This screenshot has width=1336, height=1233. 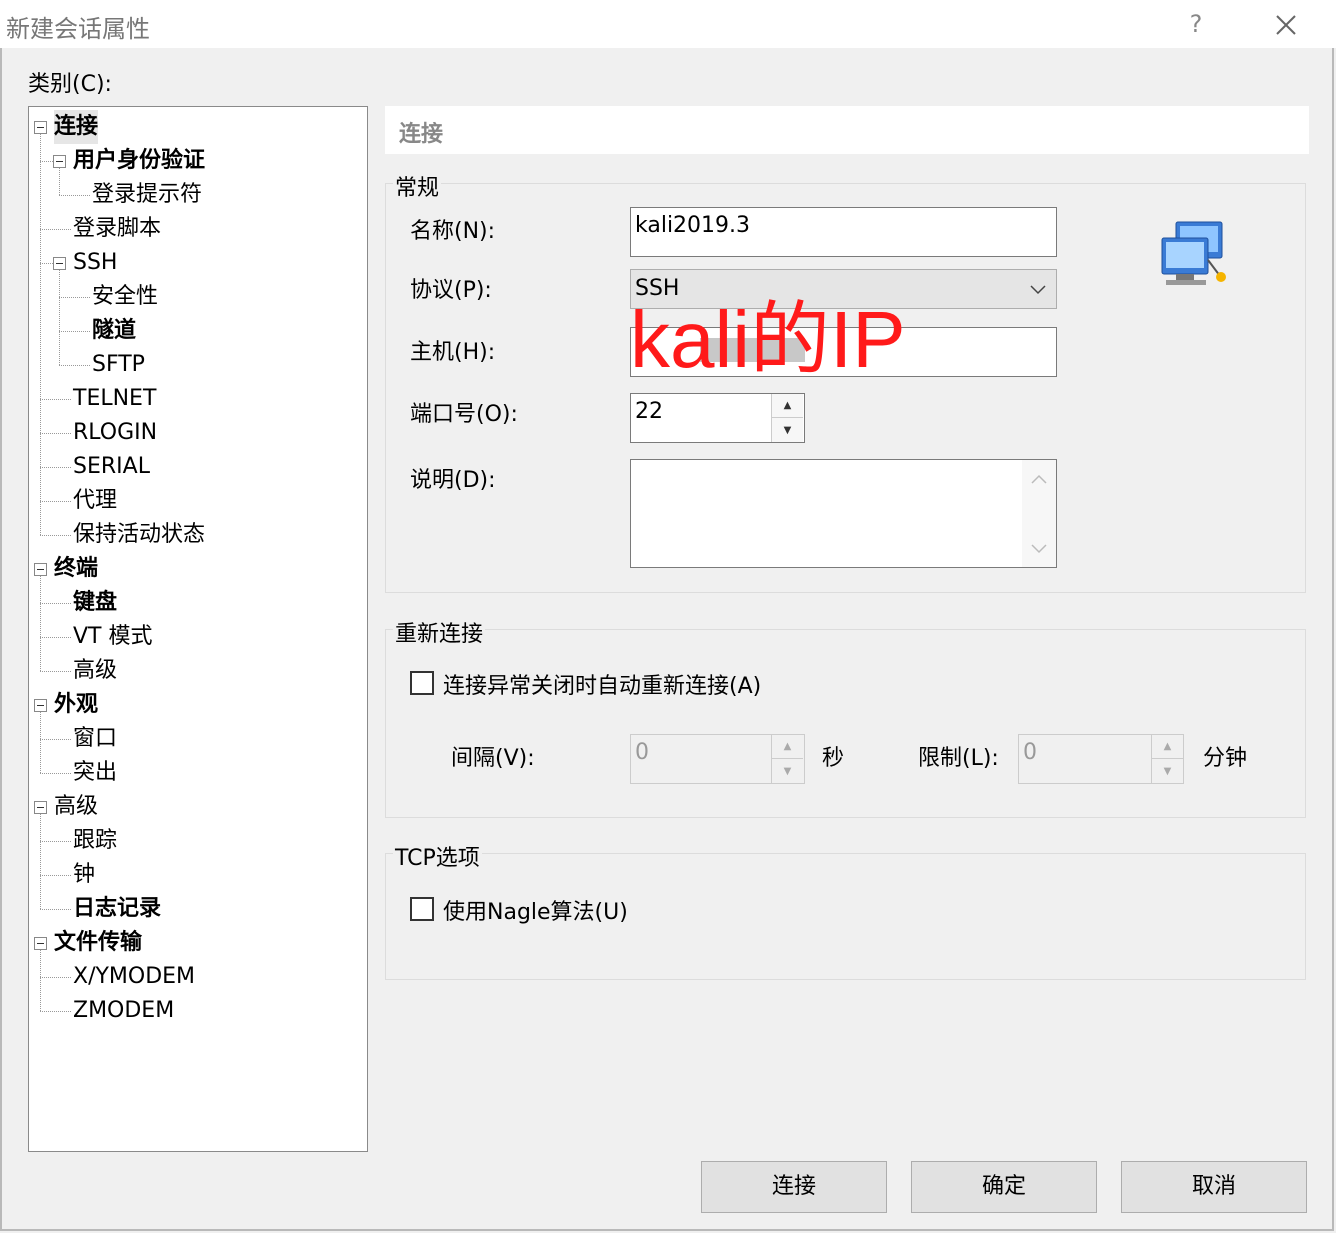 I want to click on tree-item: 保持活动状态, so click(x=139, y=535).